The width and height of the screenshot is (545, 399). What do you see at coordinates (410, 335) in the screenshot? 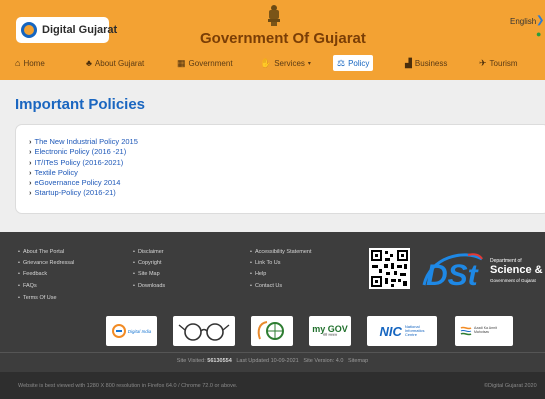
I see `nic-sub-line3: Centre` at bounding box center [410, 335].